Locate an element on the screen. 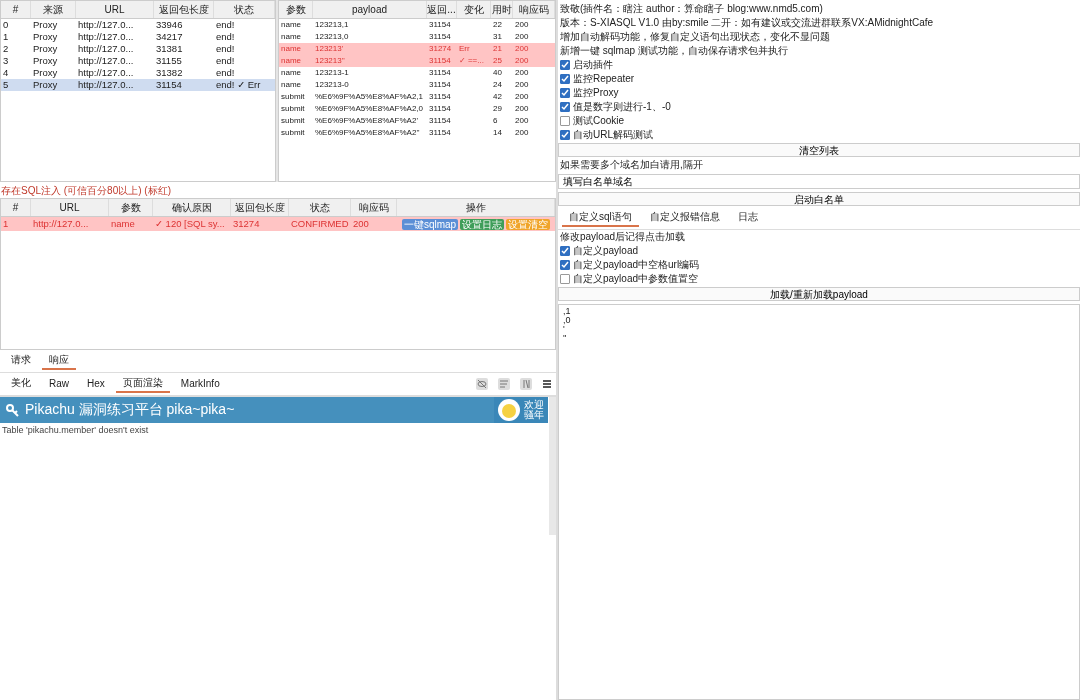 The width and height of the screenshot is (1080, 700). tab: 自定义sql语句 is located at coordinates (600, 218).